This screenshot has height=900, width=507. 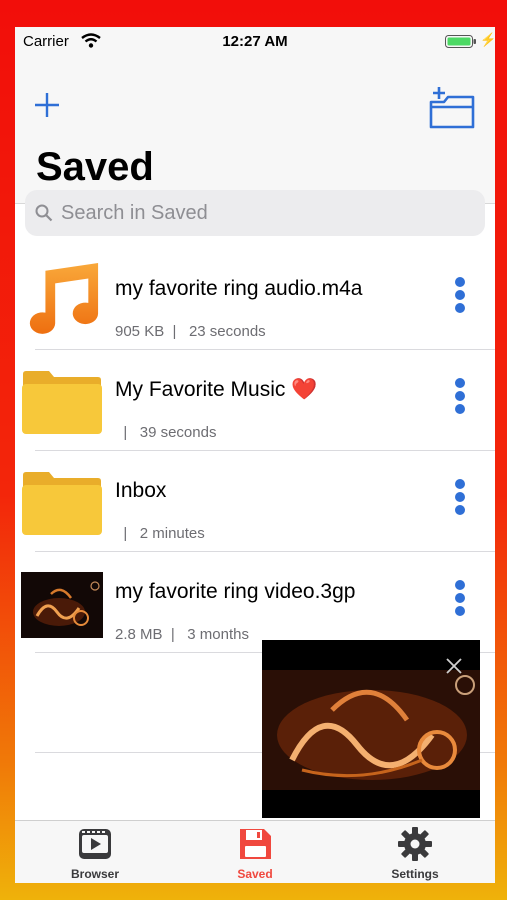 I want to click on search-bar, so click(x=255, y=213).